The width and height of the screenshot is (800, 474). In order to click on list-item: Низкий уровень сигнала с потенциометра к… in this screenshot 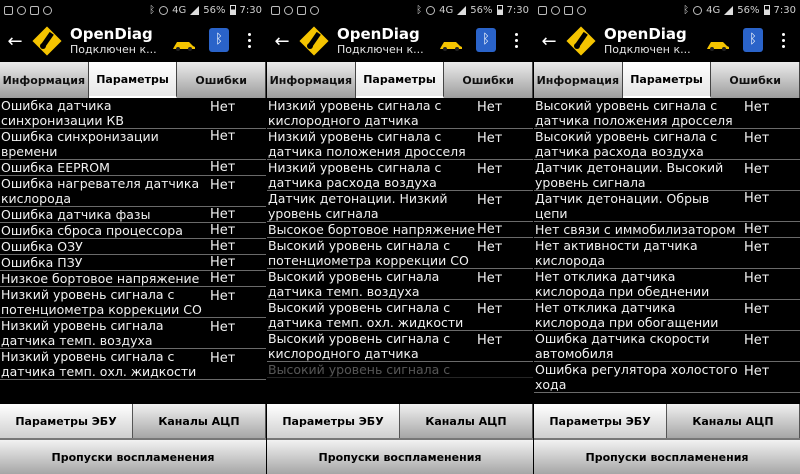, I will do `click(133, 302)`.